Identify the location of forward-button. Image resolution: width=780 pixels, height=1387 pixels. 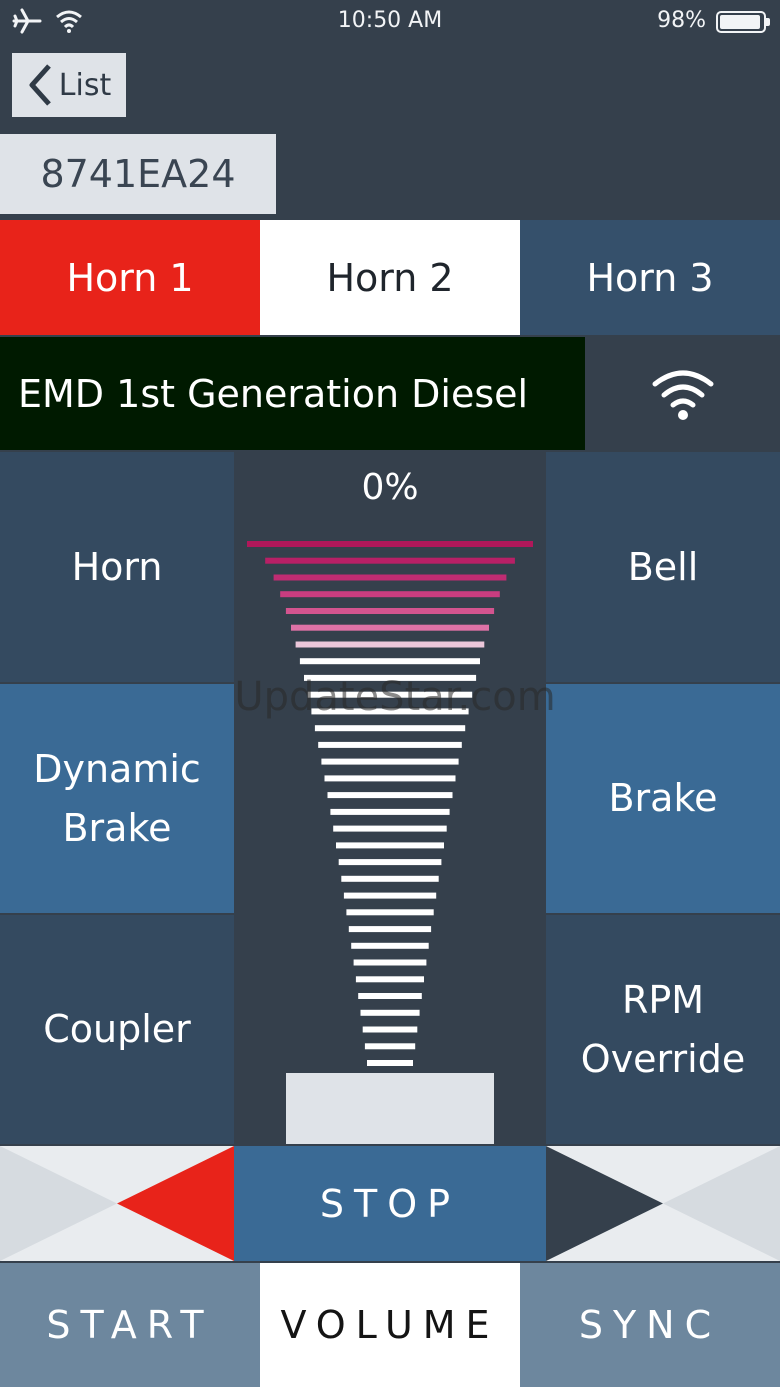
(663, 1203).